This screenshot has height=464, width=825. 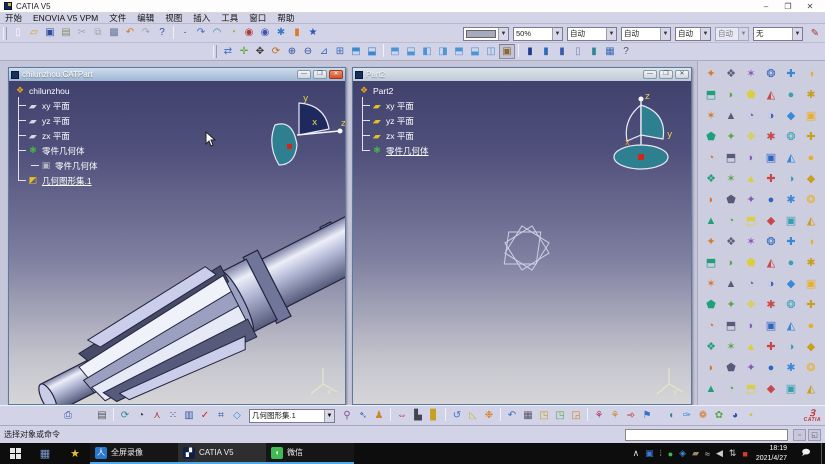 I want to click on paste-icon: ▩, so click(x=114, y=33).